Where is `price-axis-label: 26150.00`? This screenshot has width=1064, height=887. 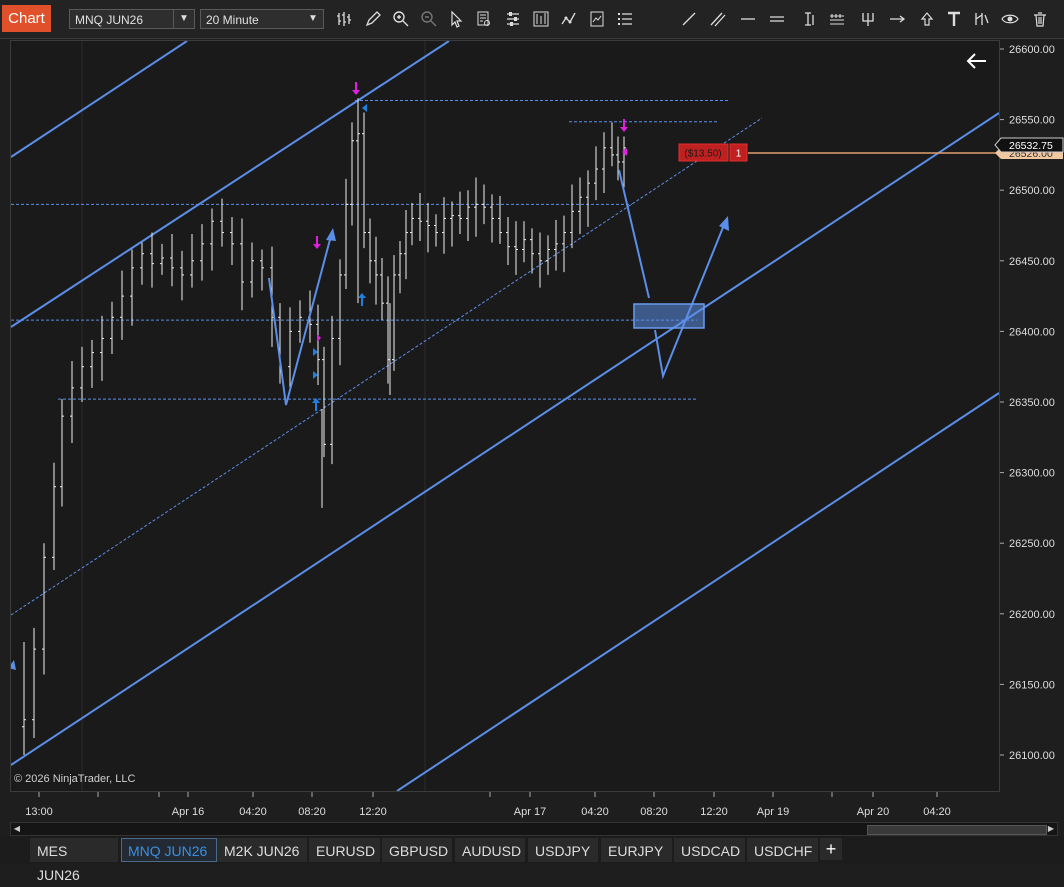 price-axis-label: 26150.00 is located at coordinates (1032, 685).